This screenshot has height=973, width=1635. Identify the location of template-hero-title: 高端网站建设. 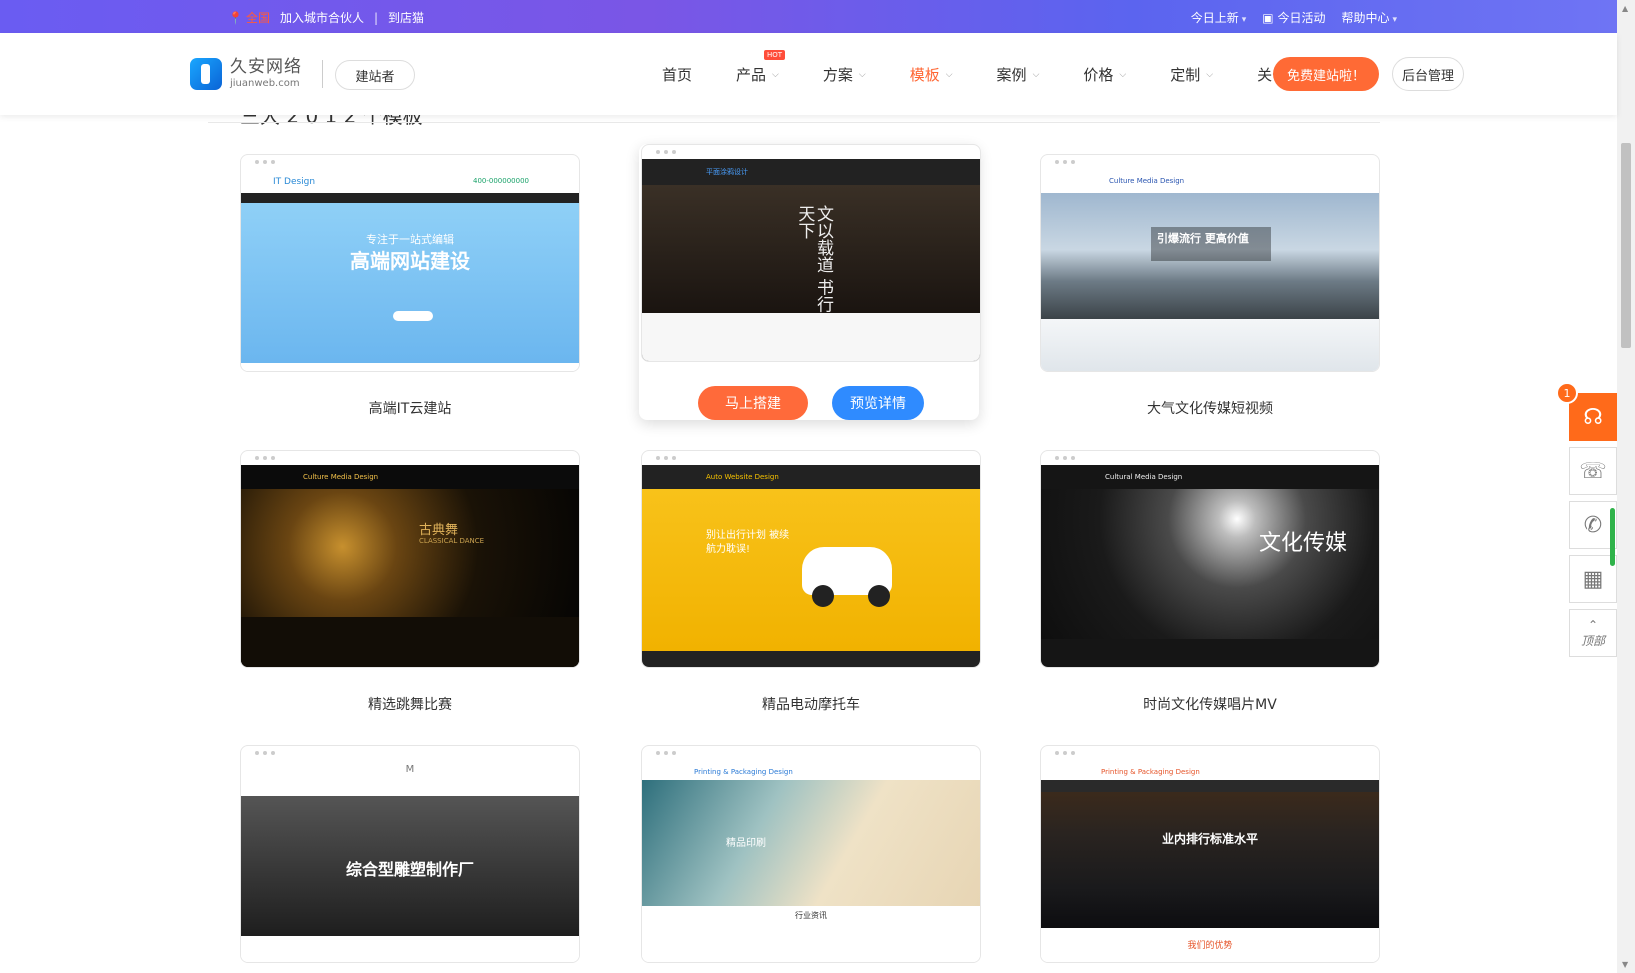
(410, 261).